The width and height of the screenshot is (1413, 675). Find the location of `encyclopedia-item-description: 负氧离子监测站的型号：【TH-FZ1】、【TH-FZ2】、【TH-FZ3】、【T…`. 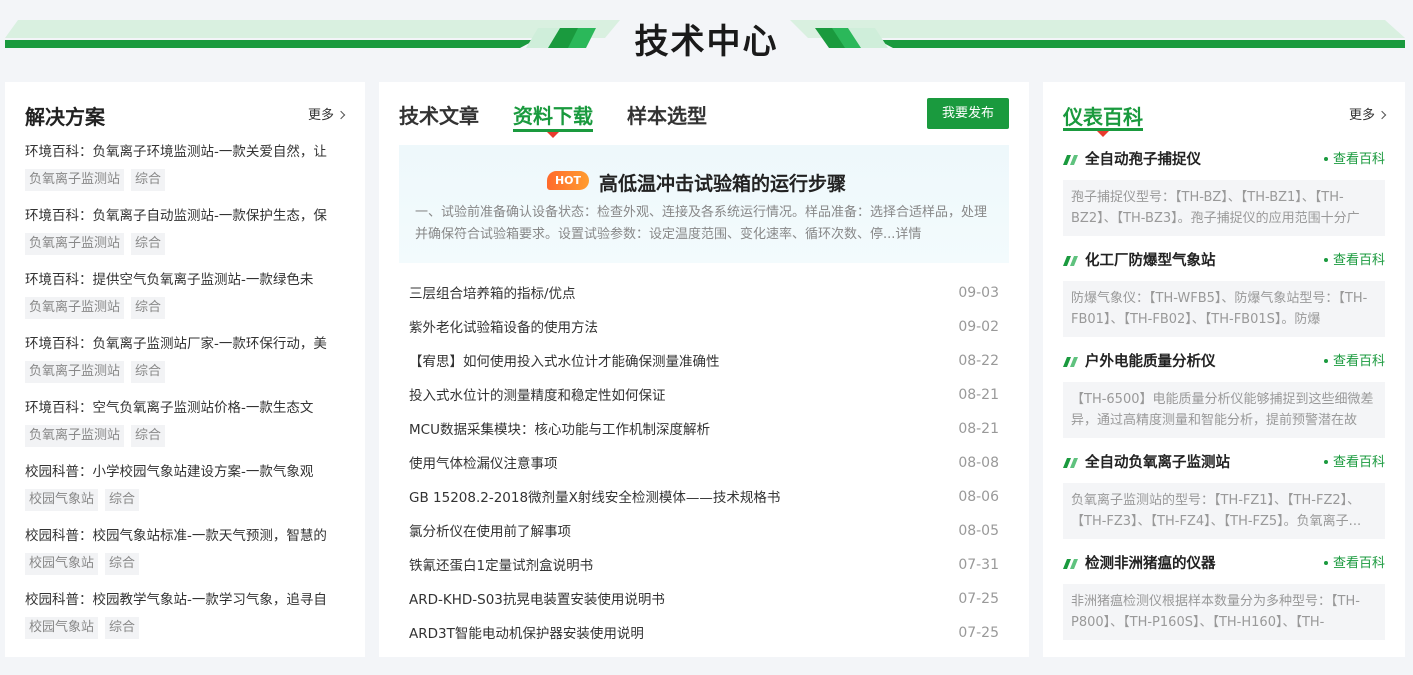

encyclopedia-item-description: 负氧离子监测站的型号：【TH-FZ1】、【TH-FZ2】、【TH-FZ3】、【T… is located at coordinates (1224, 511).